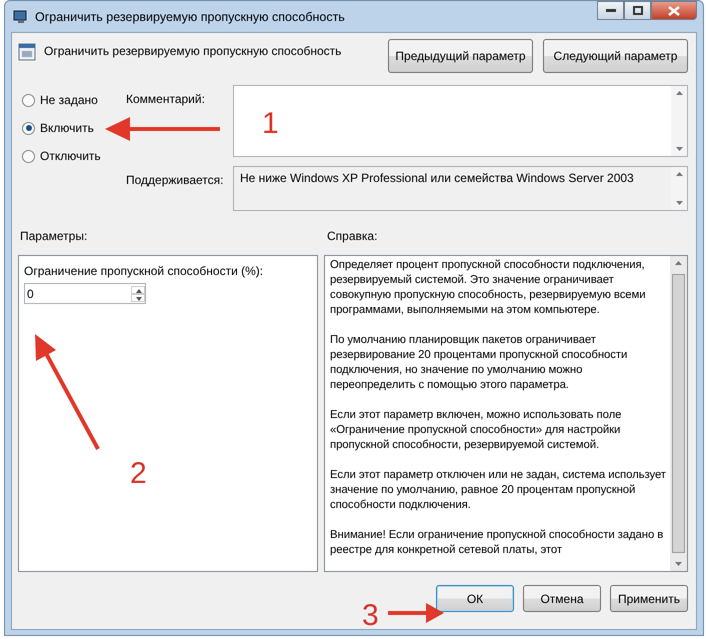  I want to click on policy-icon, so click(27, 52).